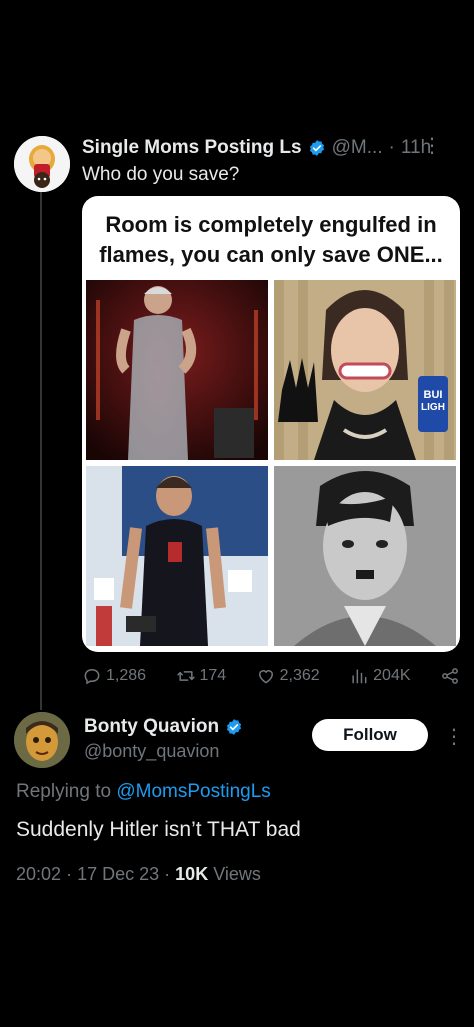 The image size is (474, 1027). I want to click on replying-to: Replying to @MomsPostingLs, so click(143, 792).